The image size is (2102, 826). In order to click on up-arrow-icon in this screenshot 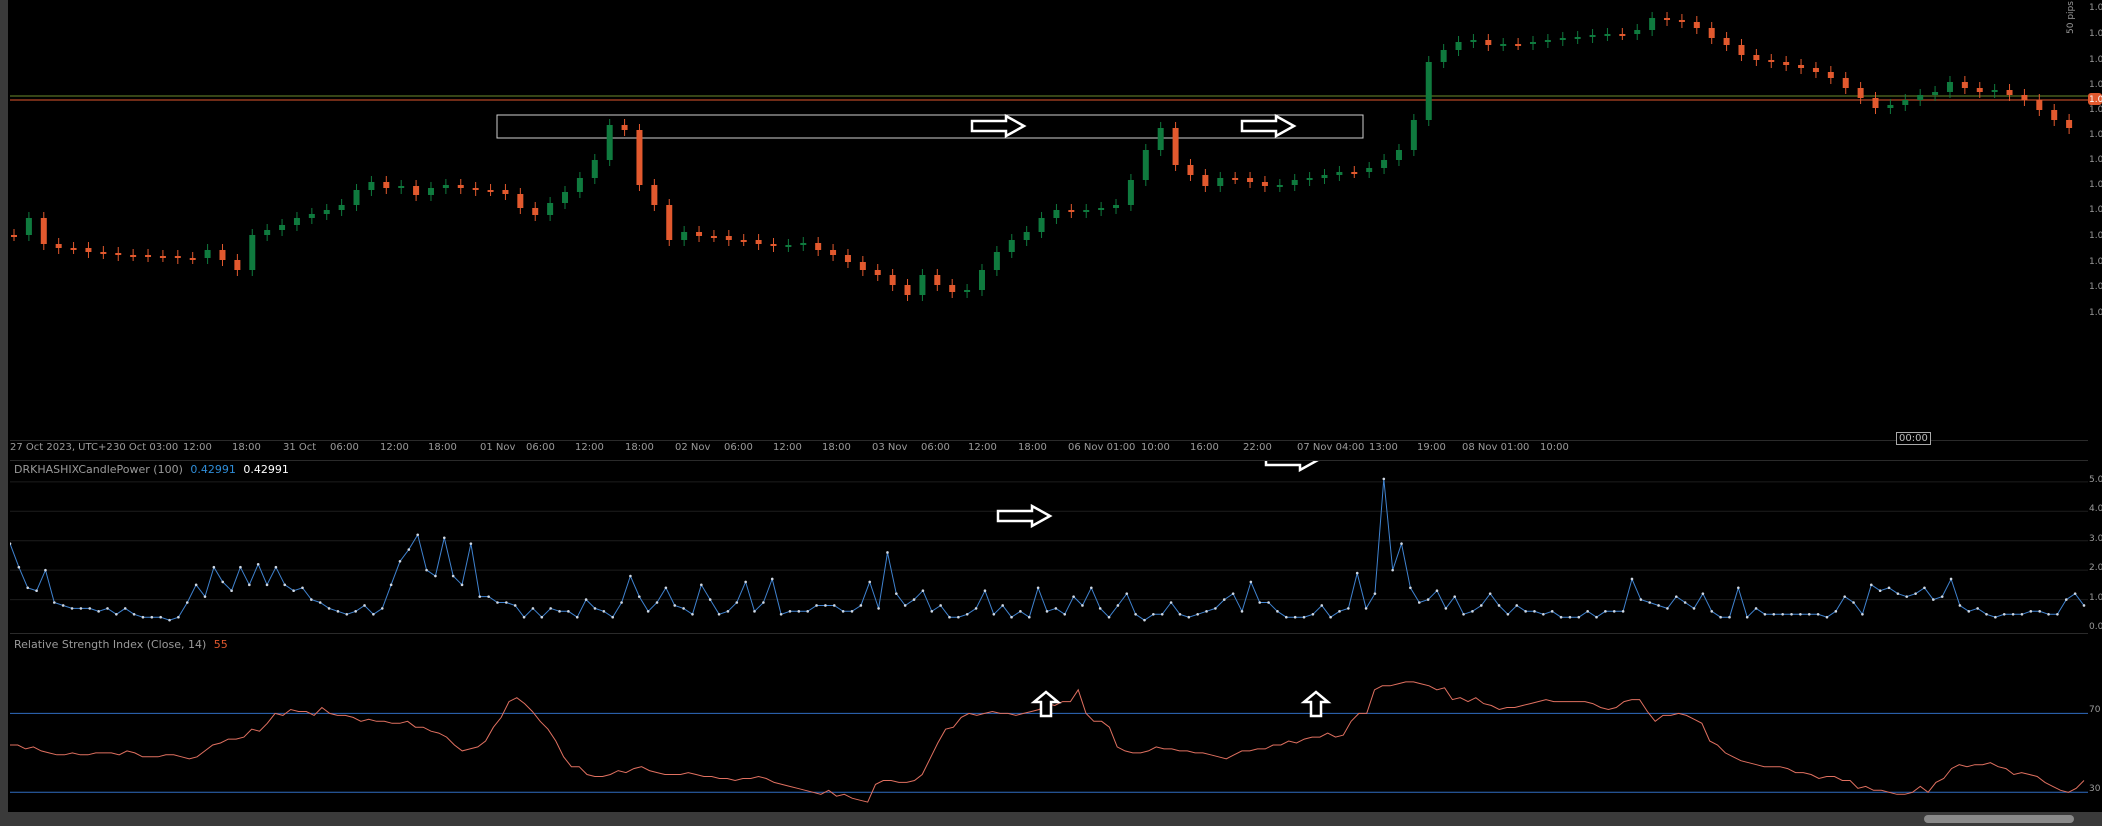, I will do `click(1046, 704)`.